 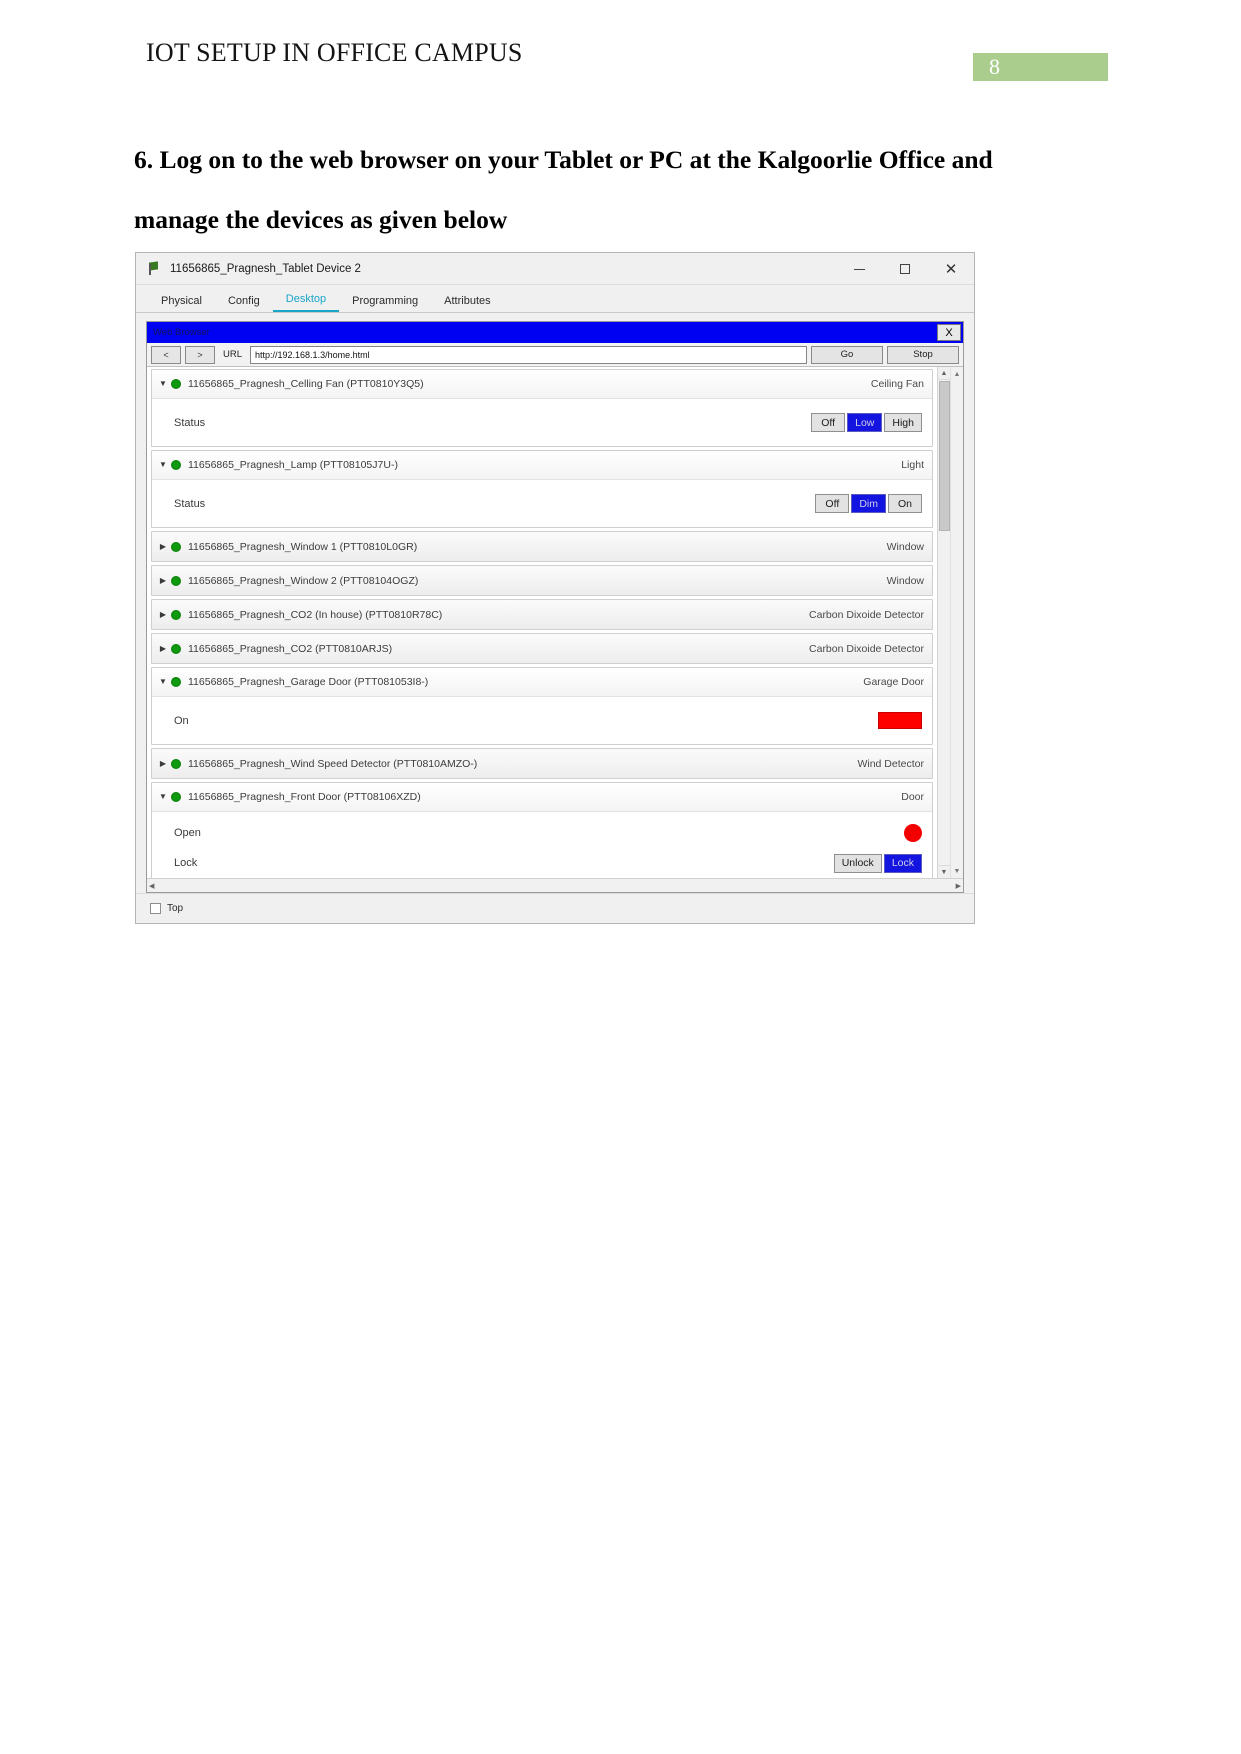 What do you see at coordinates (181, 303) in the screenshot?
I see `tab-physical: Physical` at bounding box center [181, 303].